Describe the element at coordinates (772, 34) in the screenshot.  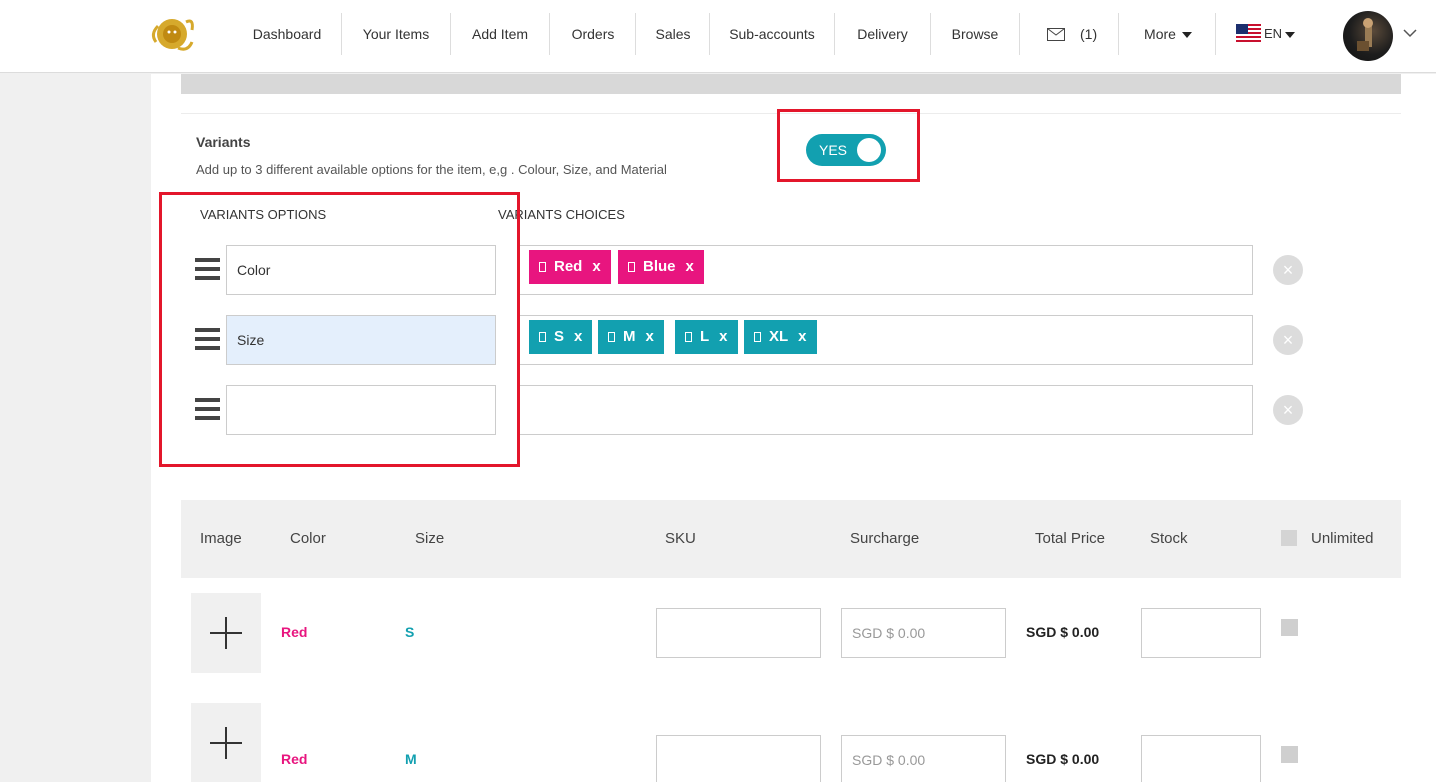
I see `nav-sub-accounts: Sub-accounts` at that location.